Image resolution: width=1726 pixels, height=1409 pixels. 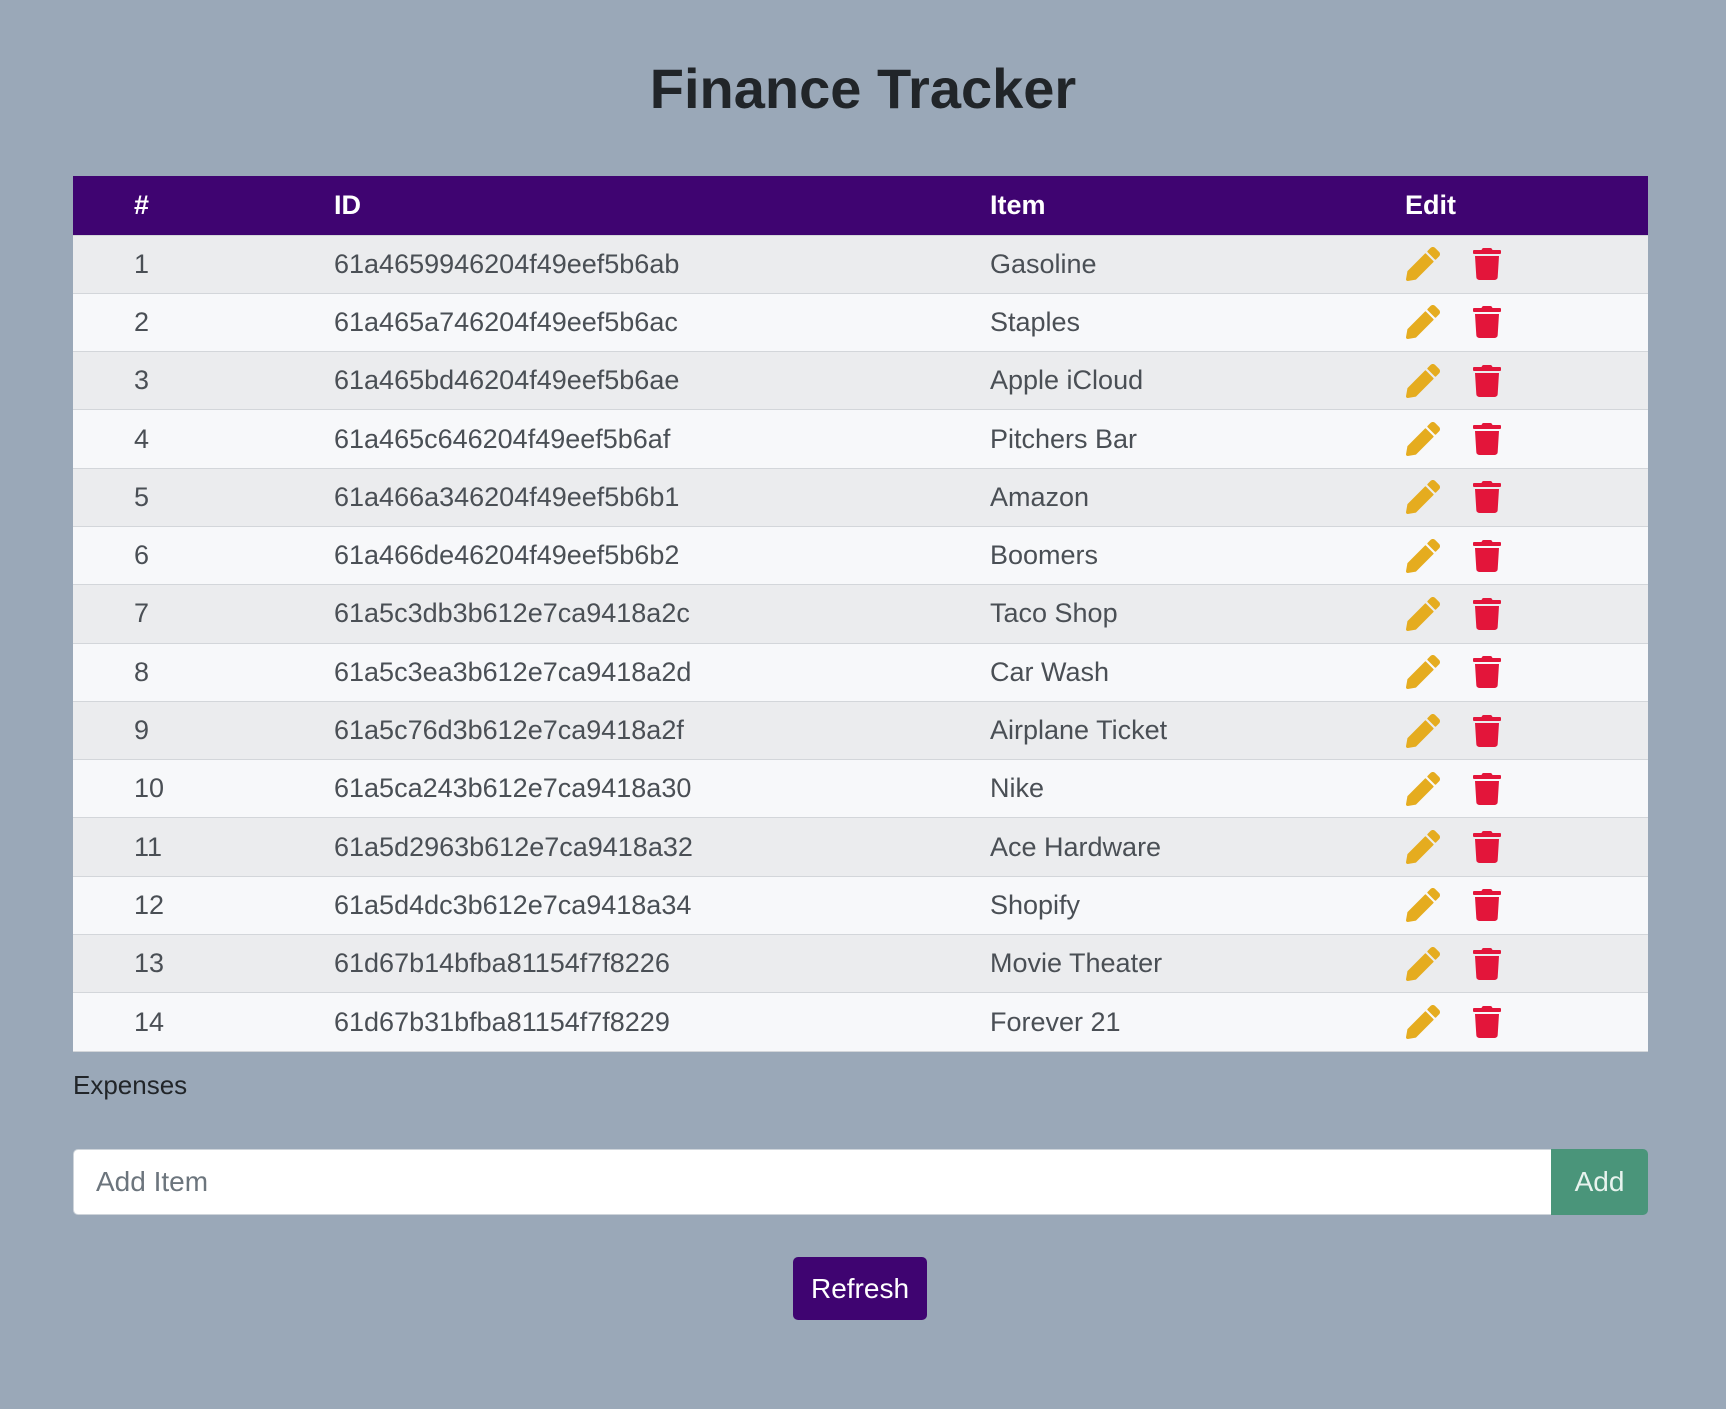 What do you see at coordinates (149, 963) in the screenshot?
I see `cell-number: 13` at bounding box center [149, 963].